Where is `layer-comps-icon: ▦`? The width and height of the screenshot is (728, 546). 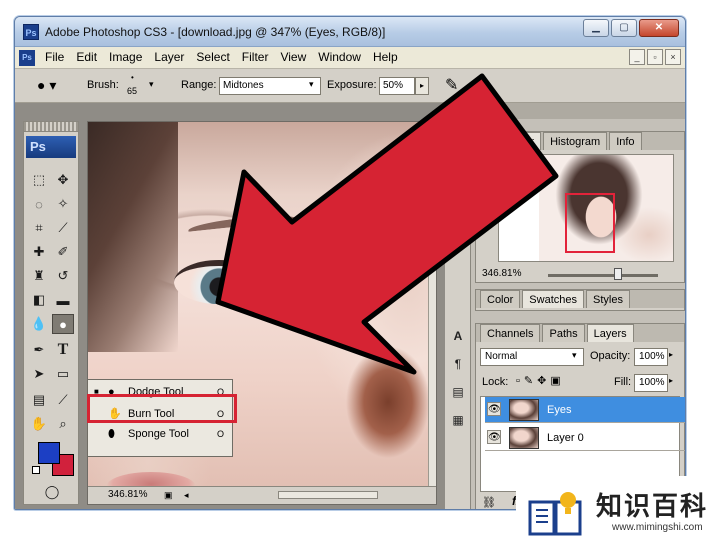
layer-comps-icon: ▦ is located at coordinates (458, 420).